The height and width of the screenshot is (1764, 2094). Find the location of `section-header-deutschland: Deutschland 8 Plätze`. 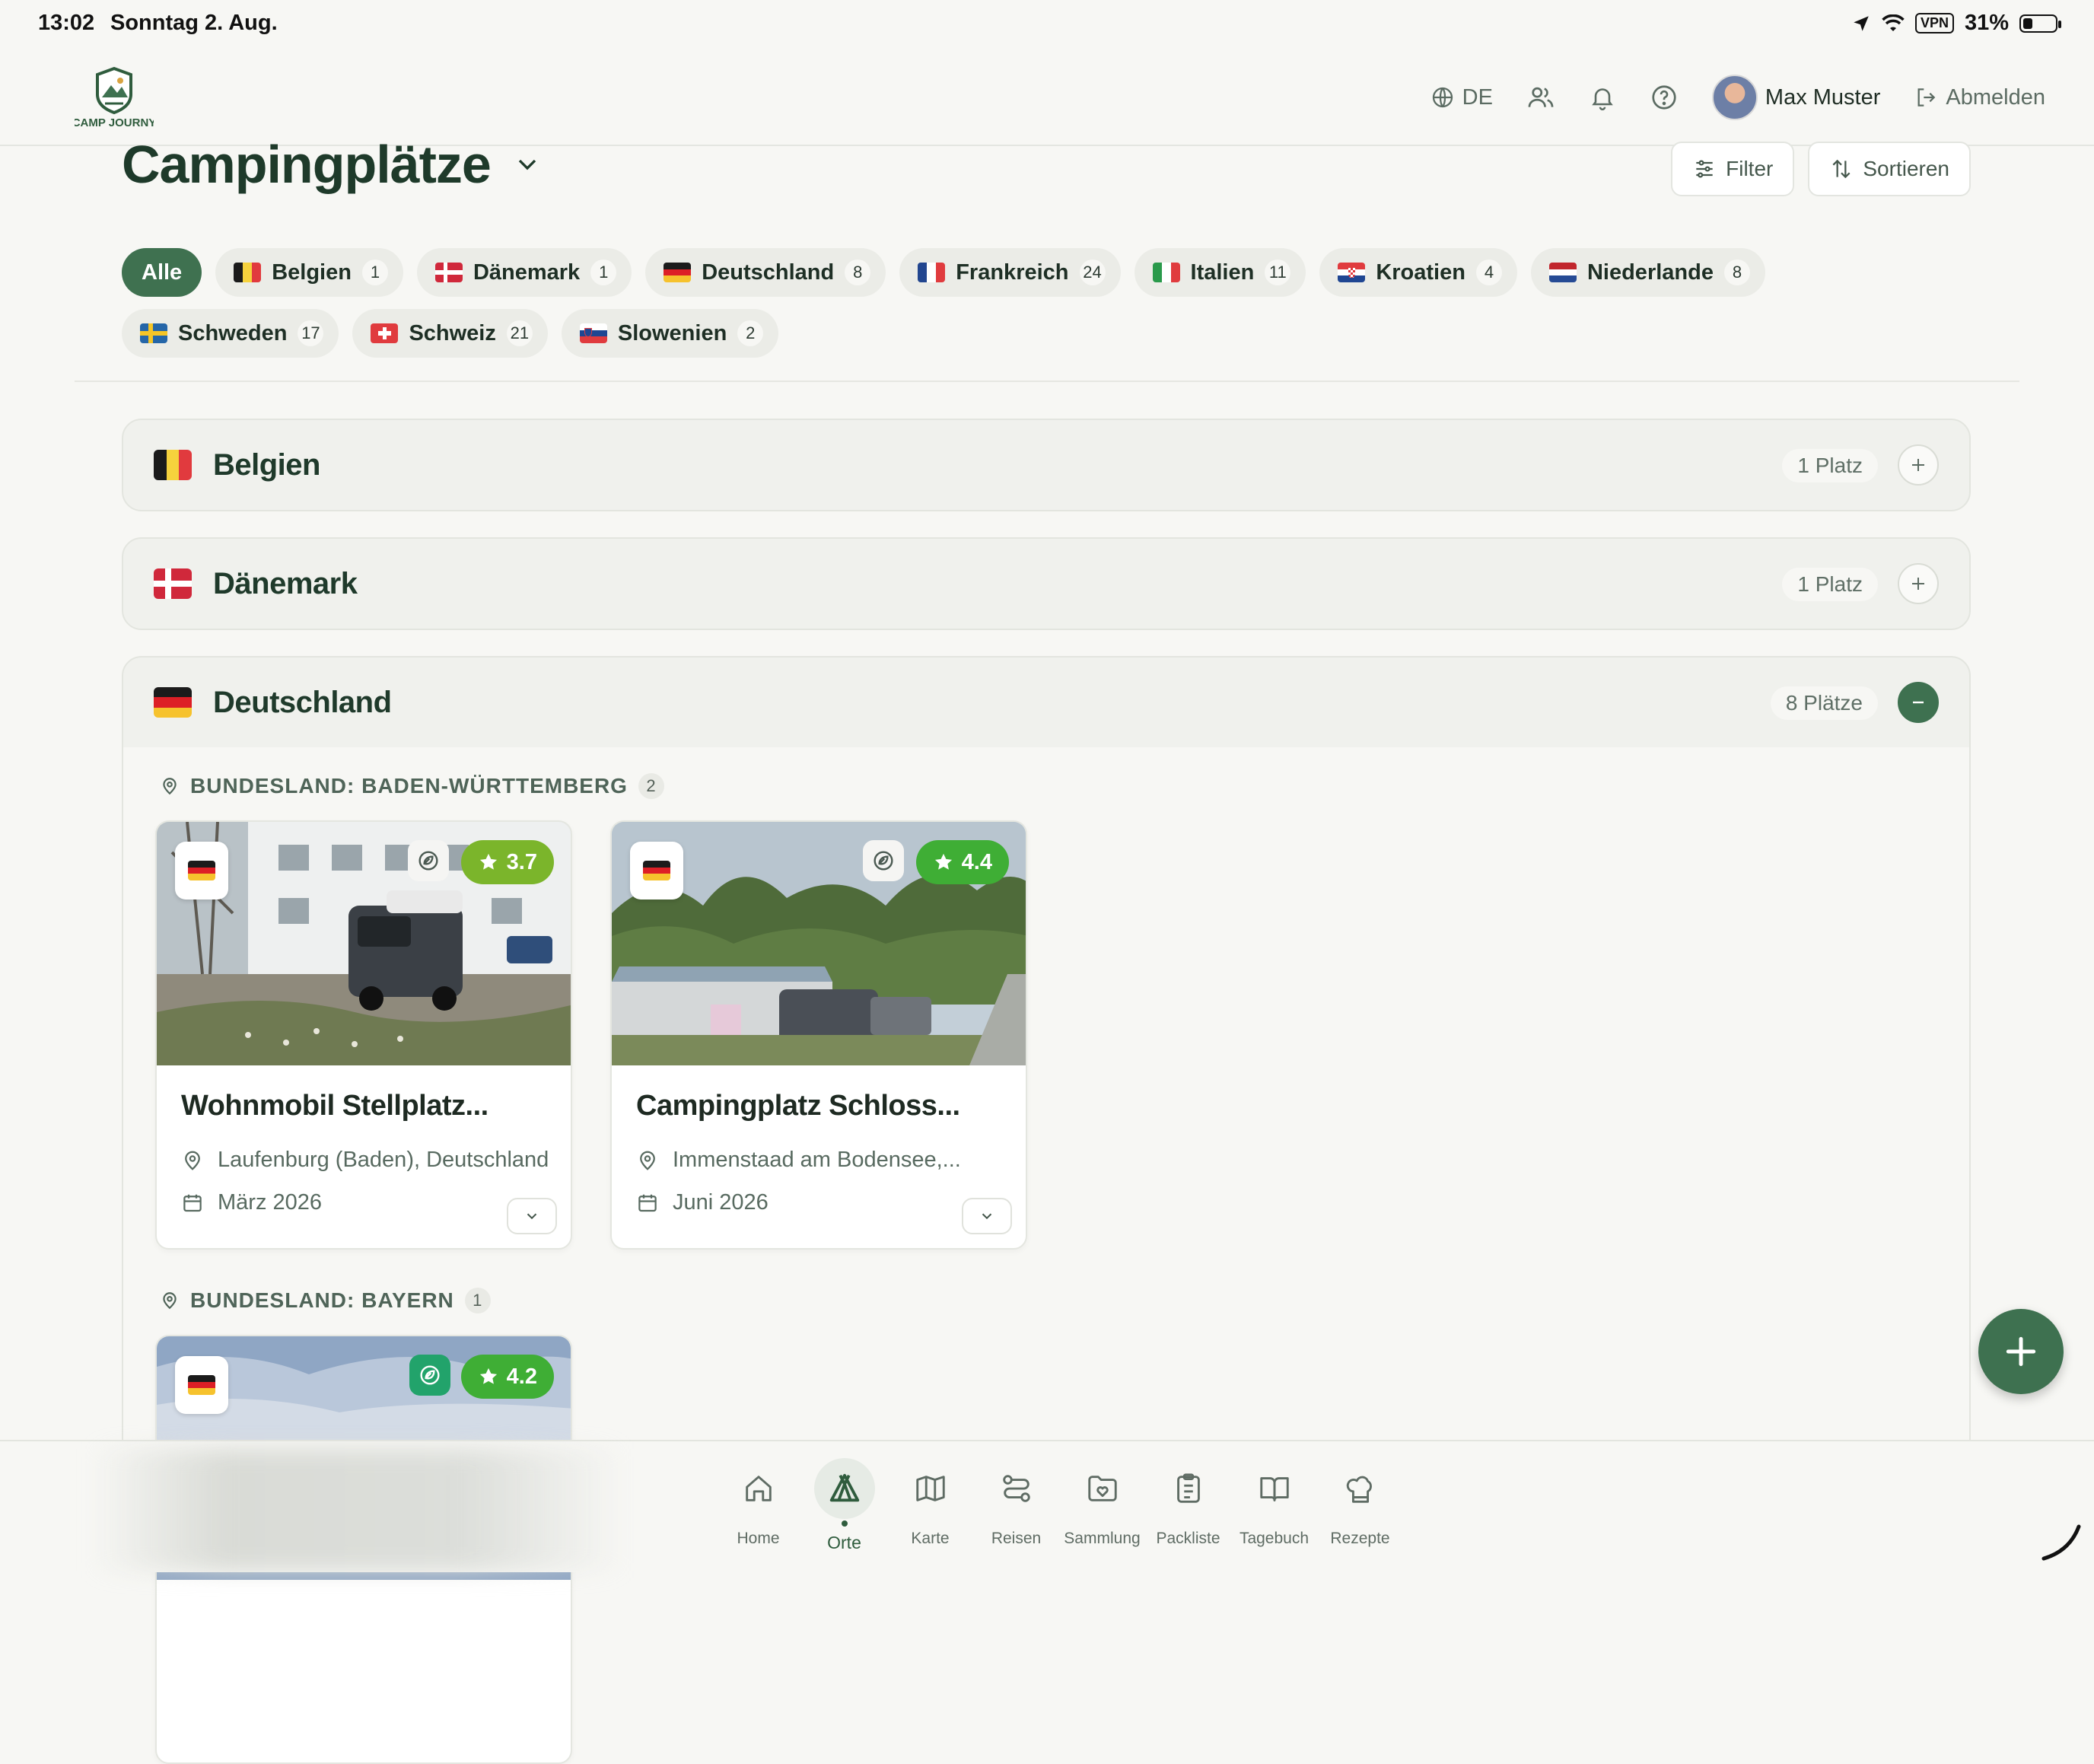

section-header-deutschland: Deutschland 8 Plätze is located at coordinates (1046, 702).